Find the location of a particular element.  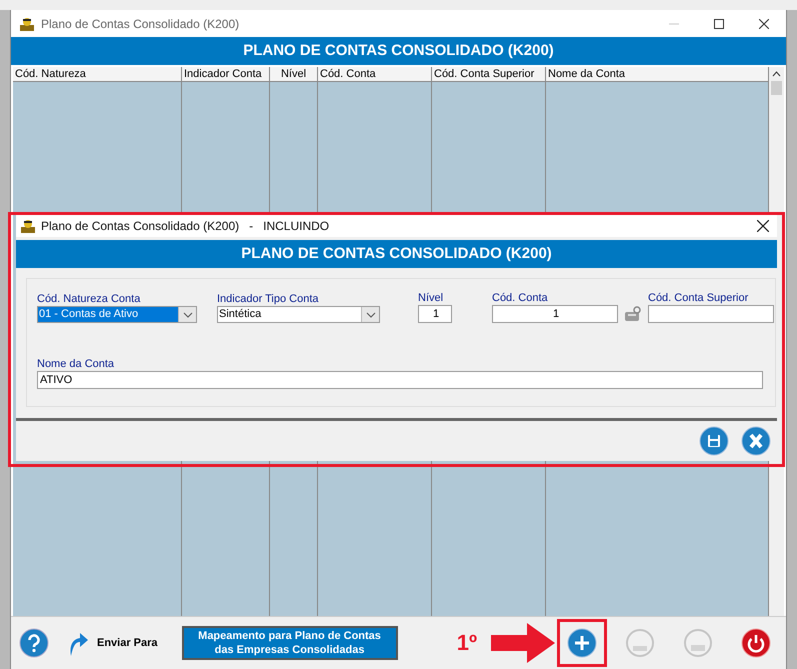

field-label: Nome da Conta is located at coordinates (76, 364).